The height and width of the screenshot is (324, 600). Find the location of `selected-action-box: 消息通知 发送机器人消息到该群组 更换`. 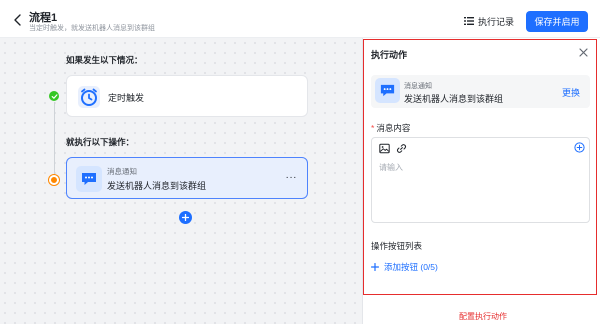

selected-action-box: 消息通知 发送机器人消息到该群组 更换 is located at coordinates (480, 91).